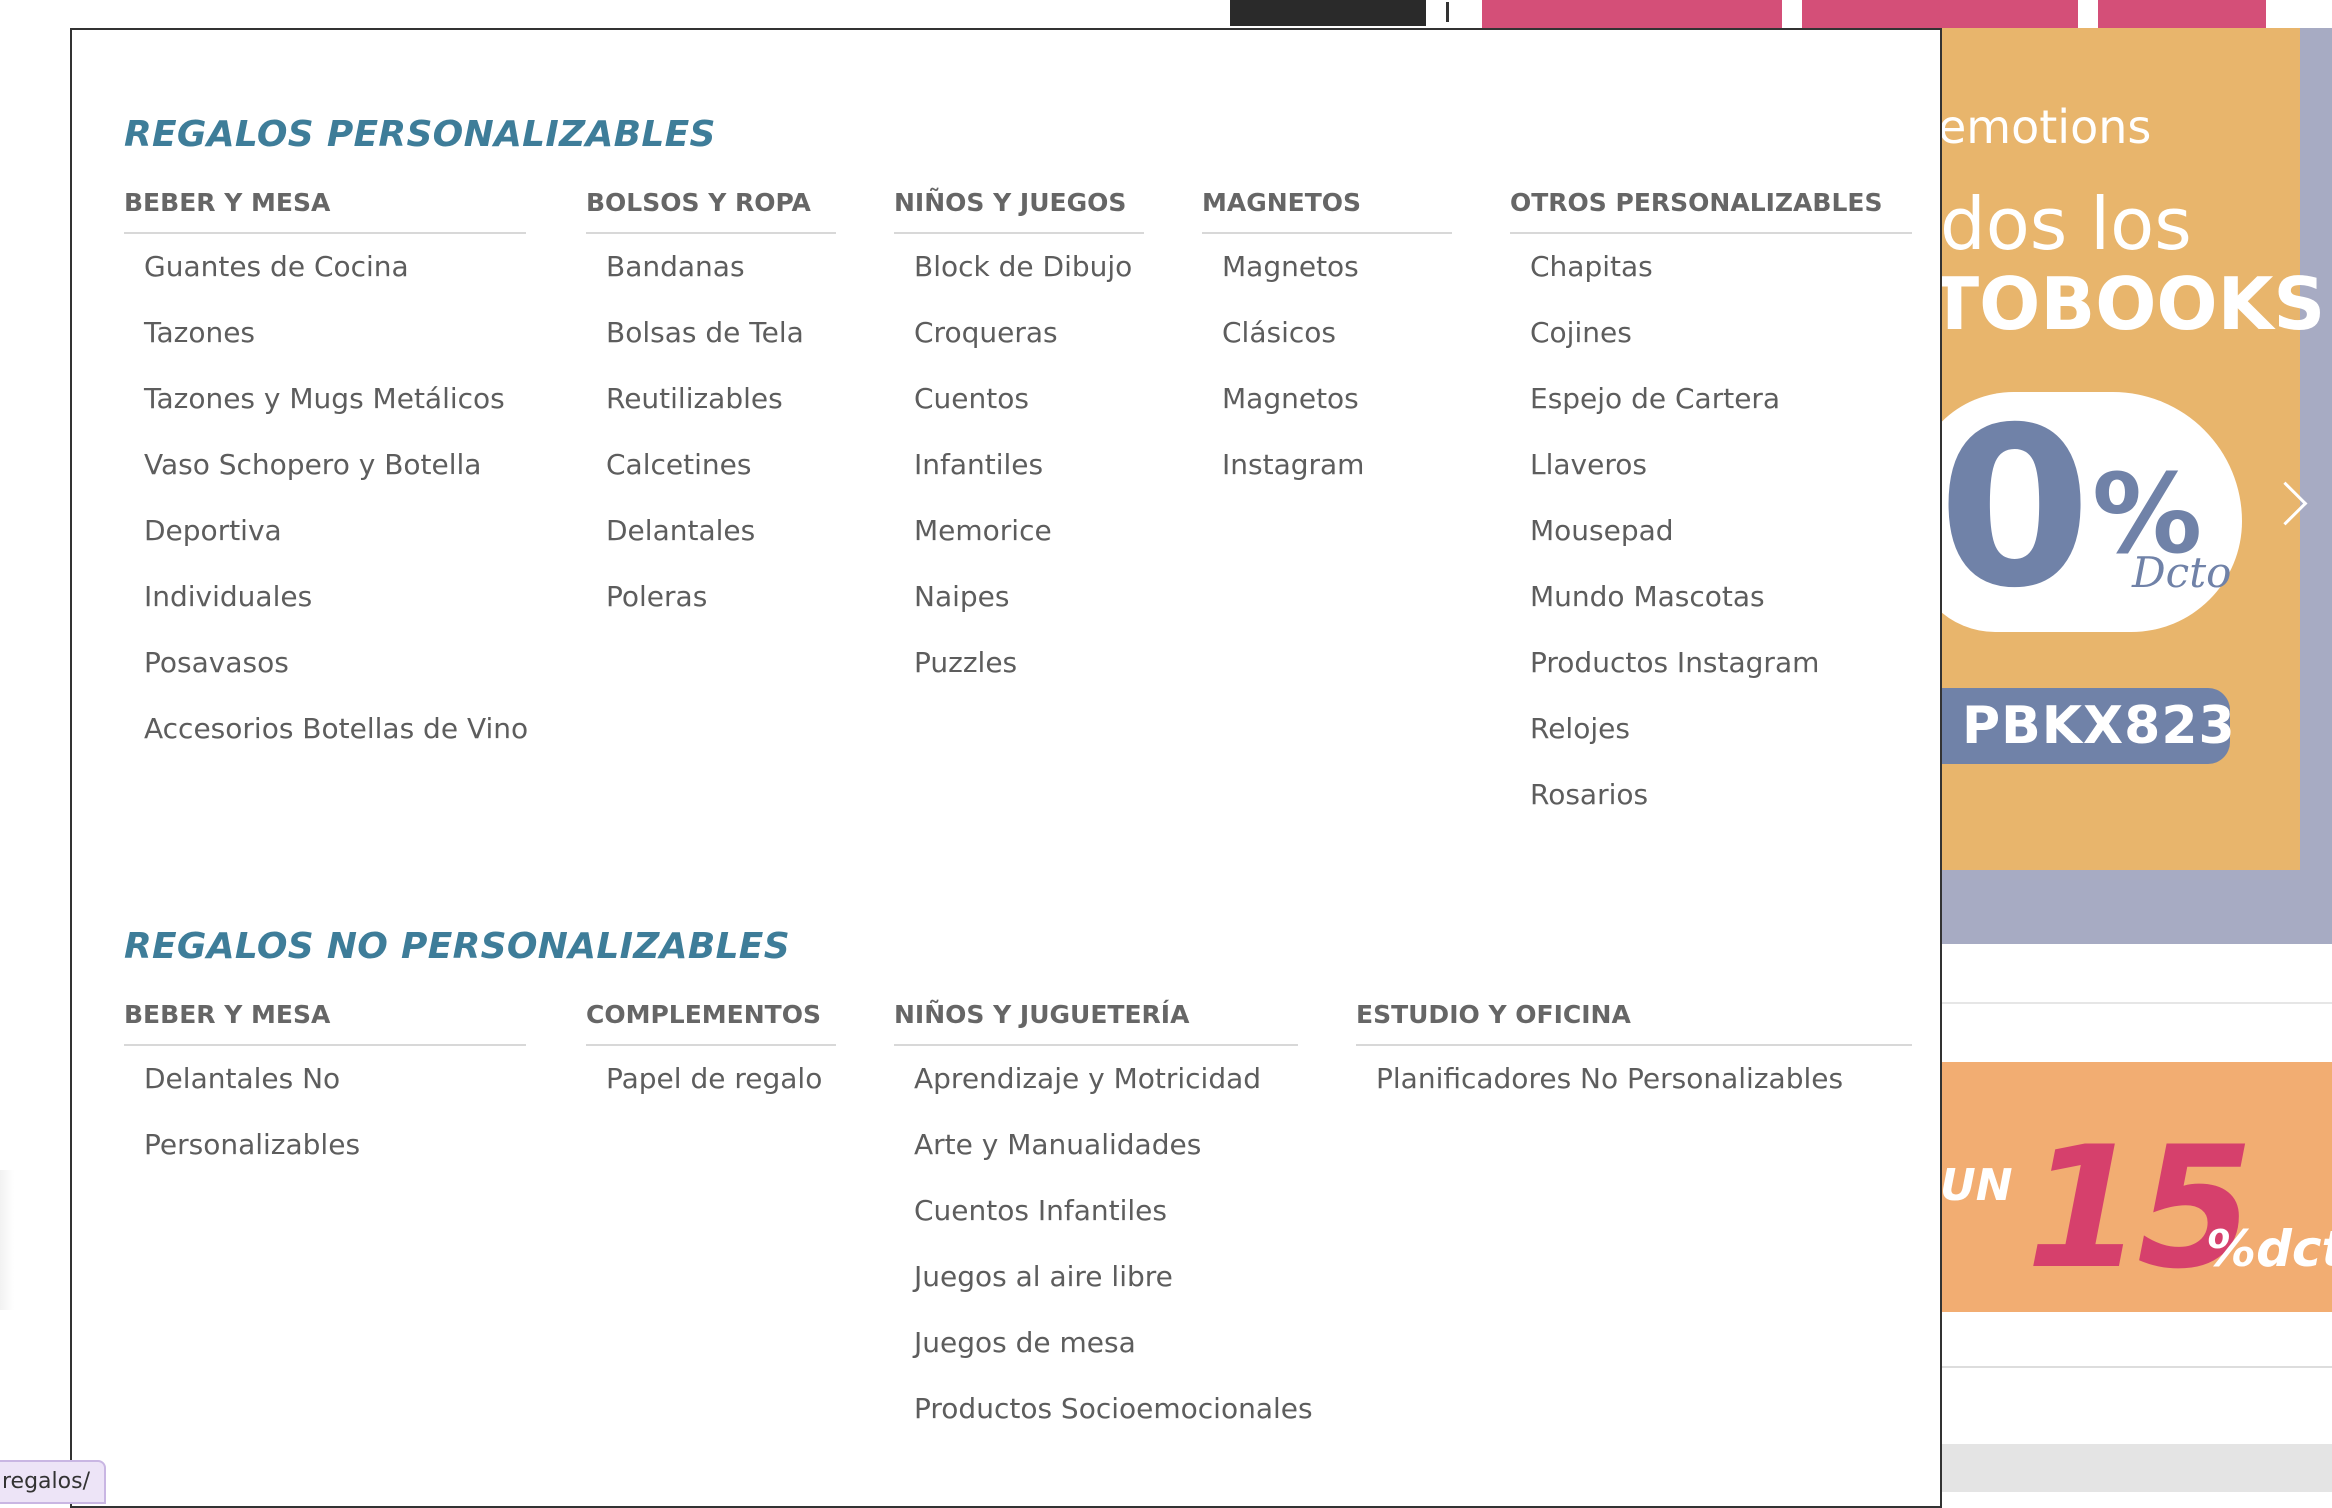 This screenshot has width=2332, height=1508. Describe the element at coordinates (335, 607) in the screenshot. I see `menu-link: Individuales` at that location.